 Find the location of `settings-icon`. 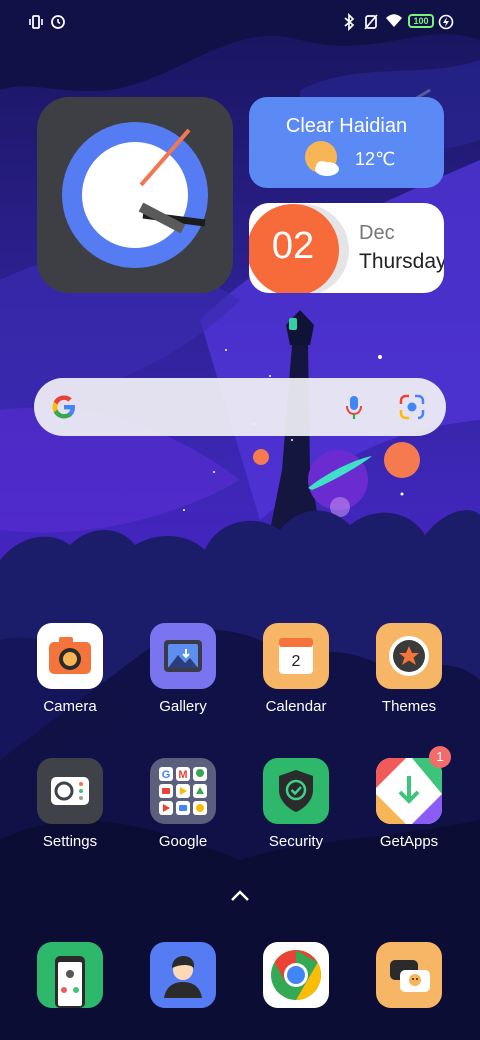

settings-icon is located at coordinates (70, 791).